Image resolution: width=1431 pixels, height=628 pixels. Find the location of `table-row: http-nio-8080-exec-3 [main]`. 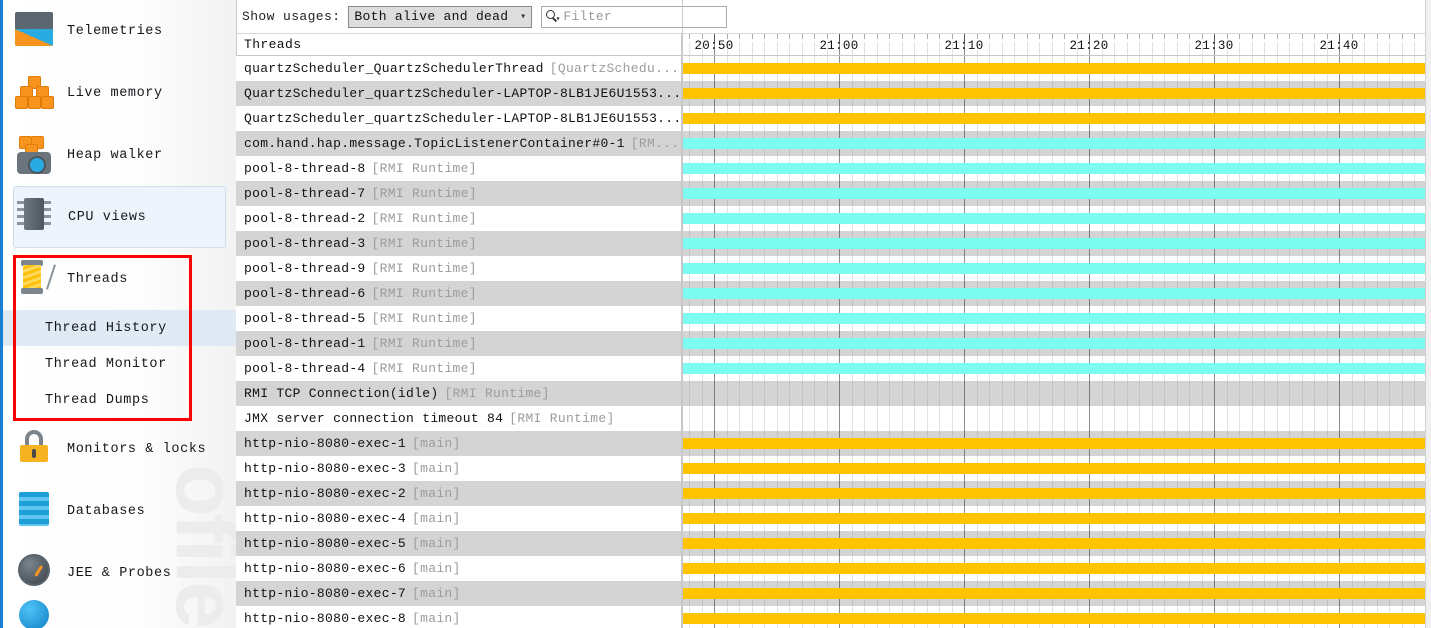

table-row: http-nio-8080-exec-3 [main] is located at coordinates (833, 468).